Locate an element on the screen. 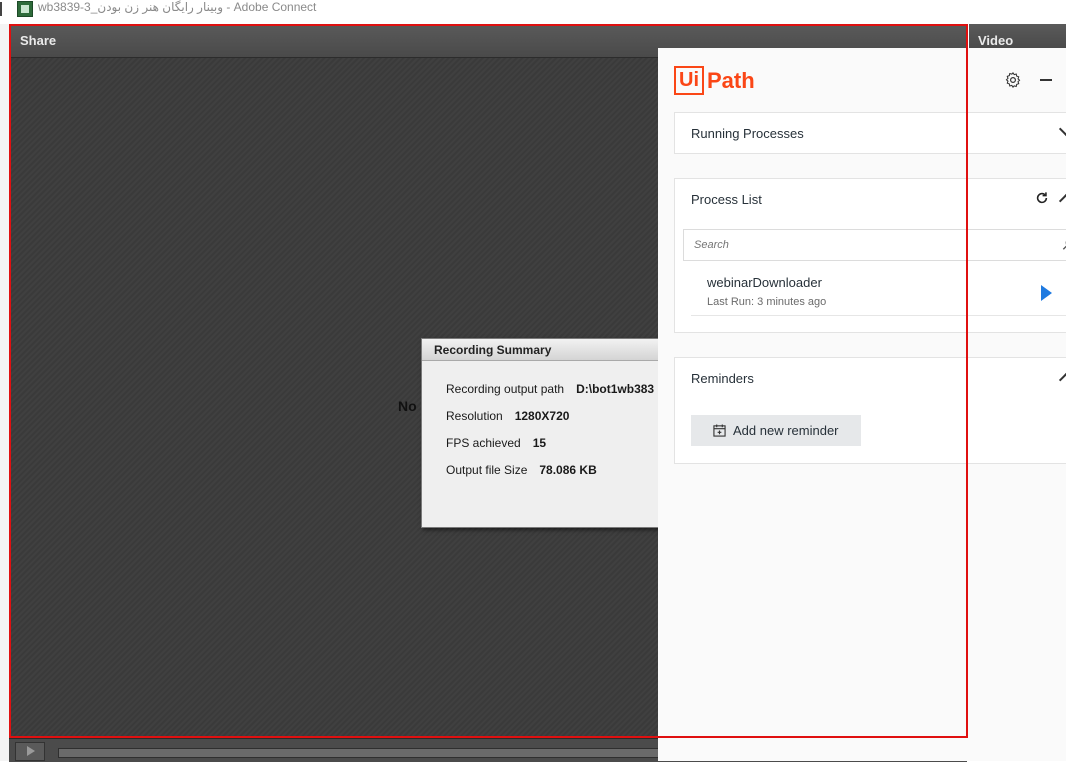 The image size is (1066, 762). process-list-header: Process List is located at coordinates (870, 199).